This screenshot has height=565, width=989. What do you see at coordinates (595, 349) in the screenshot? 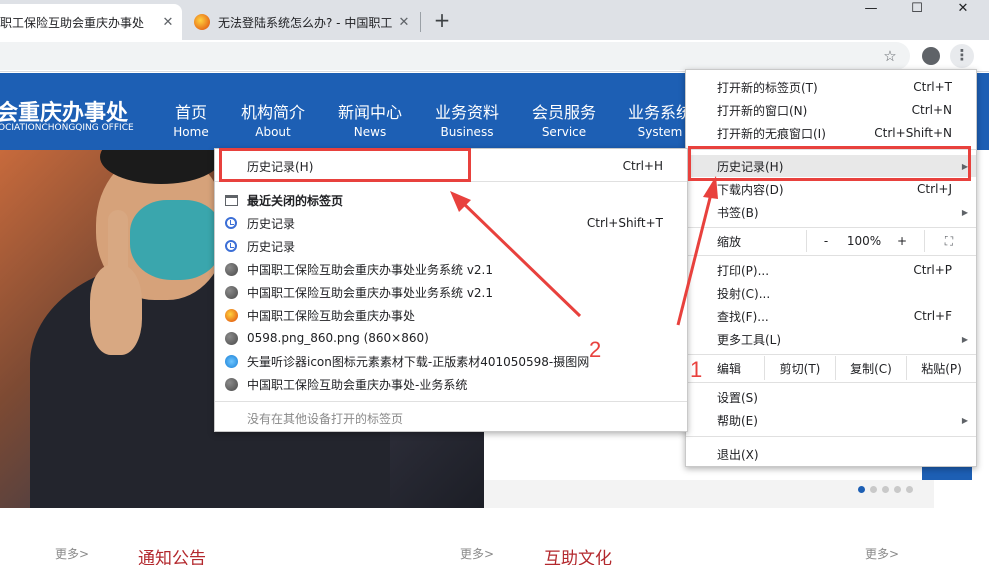
I see `annotation-step-2: 2` at bounding box center [595, 349].